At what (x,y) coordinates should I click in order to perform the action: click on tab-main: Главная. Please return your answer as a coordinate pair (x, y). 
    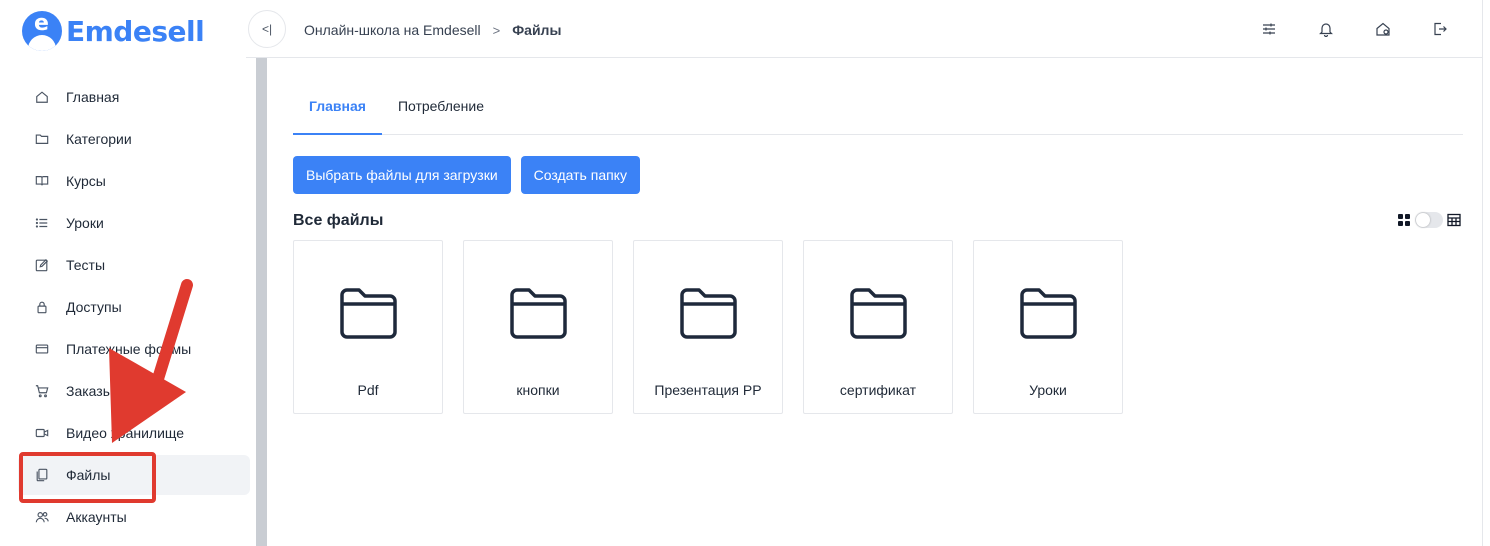
    Looking at the image, I should click on (337, 108).